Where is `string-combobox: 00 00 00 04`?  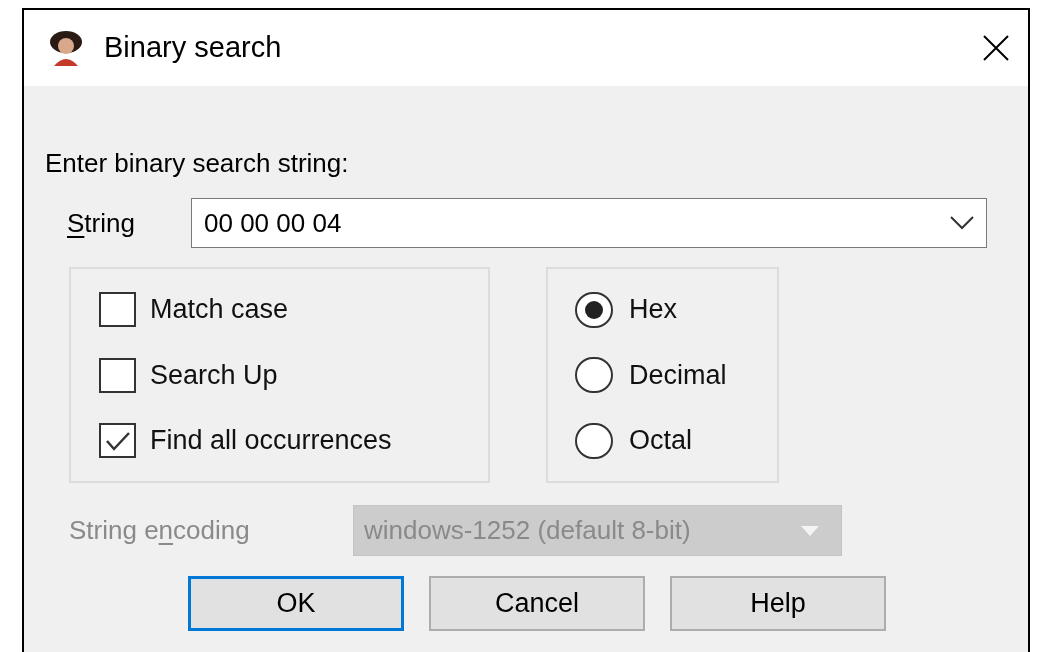
string-combobox: 00 00 00 04 is located at coordinates (589, 223).